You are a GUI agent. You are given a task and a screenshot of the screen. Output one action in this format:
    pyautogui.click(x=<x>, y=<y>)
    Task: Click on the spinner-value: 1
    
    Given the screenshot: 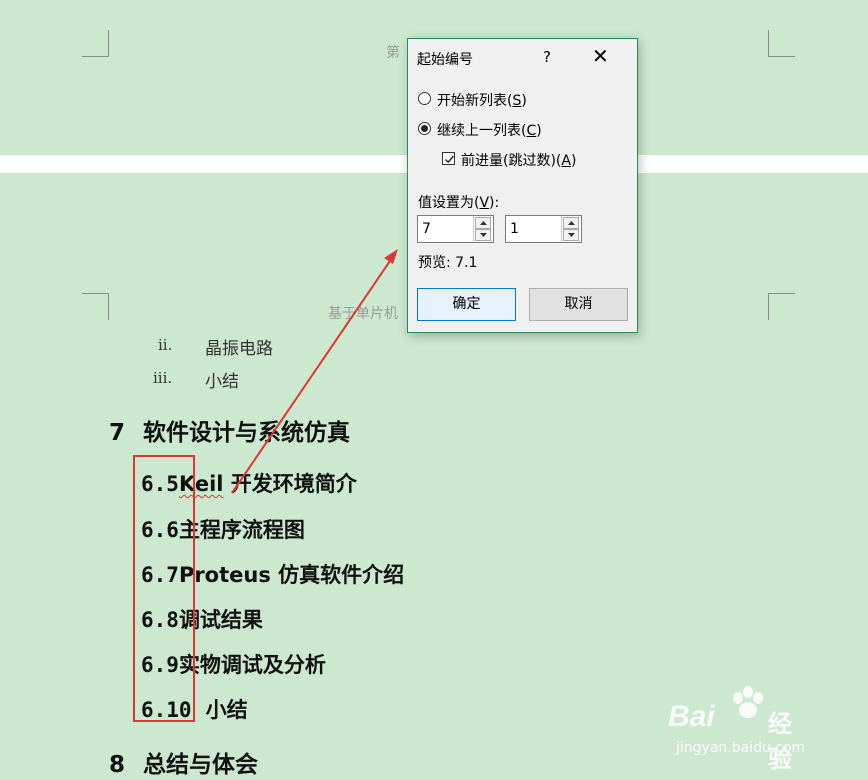 What is the action you would take?
    pyautogui.click(x=514, y=229)
    